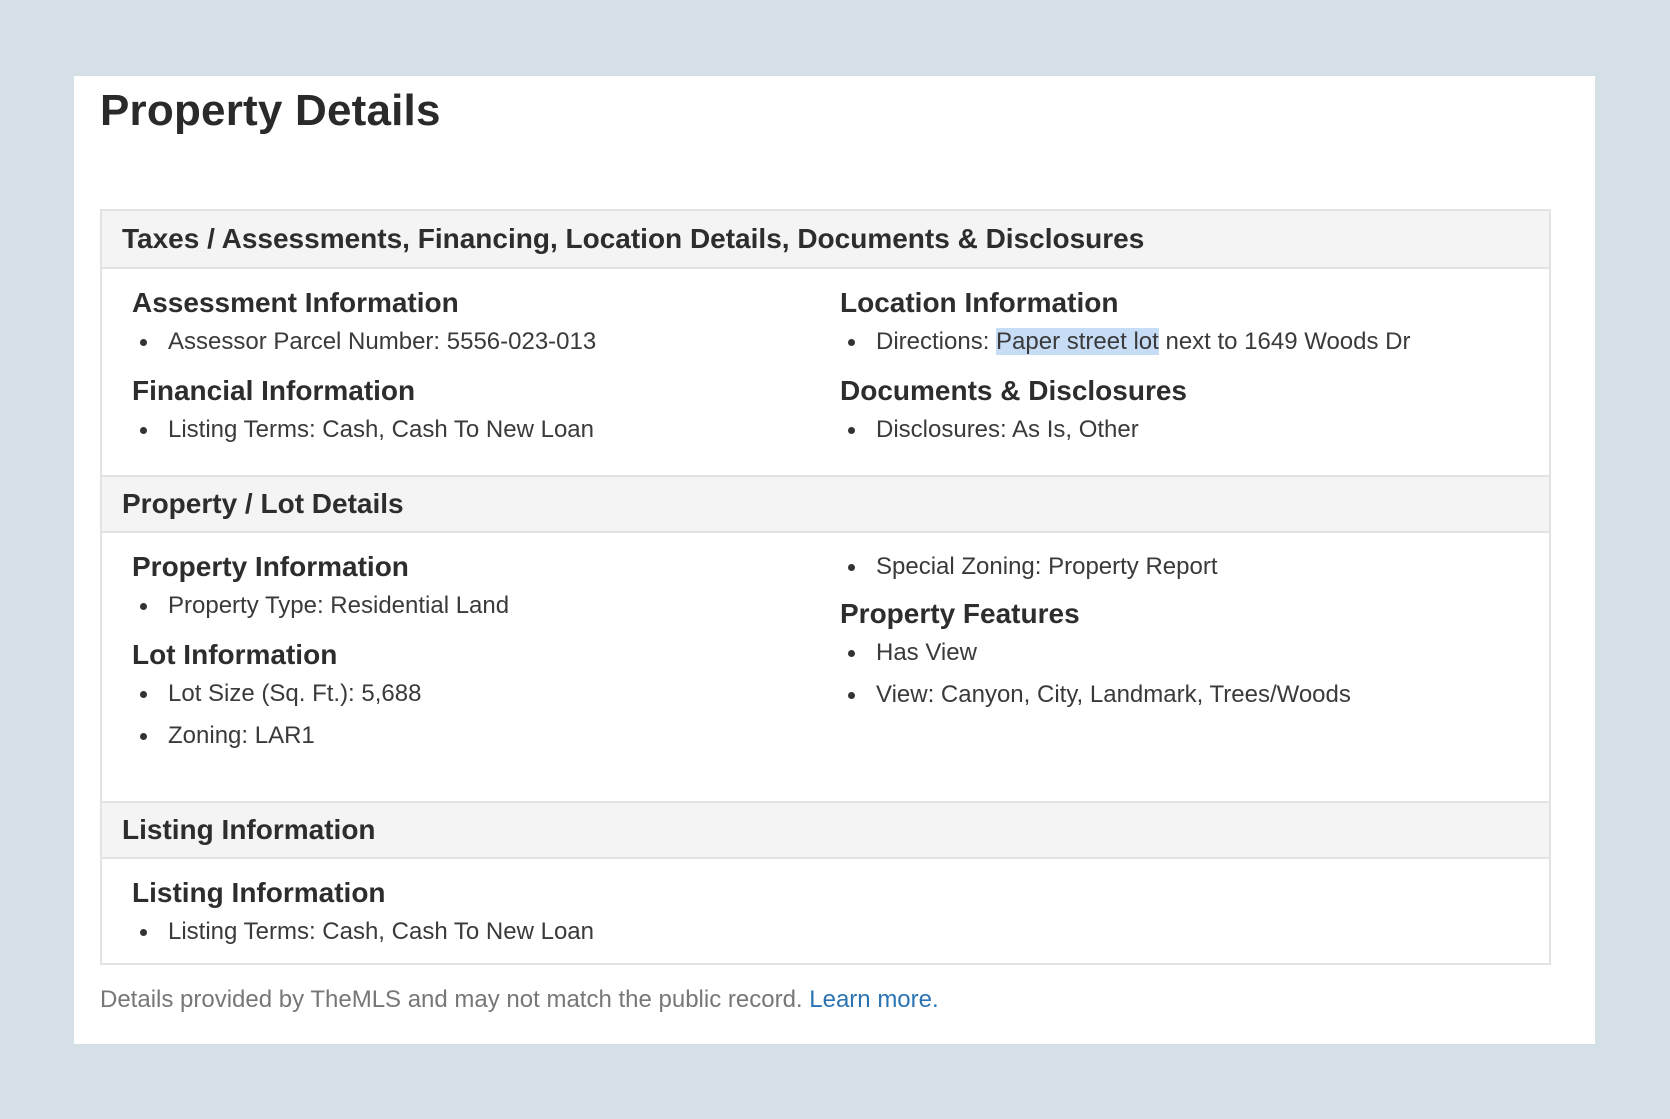 The image size is (1670, 1119). I want to click on special-zoning-list: Special Zoning: Property Report, so click(1194, 567).